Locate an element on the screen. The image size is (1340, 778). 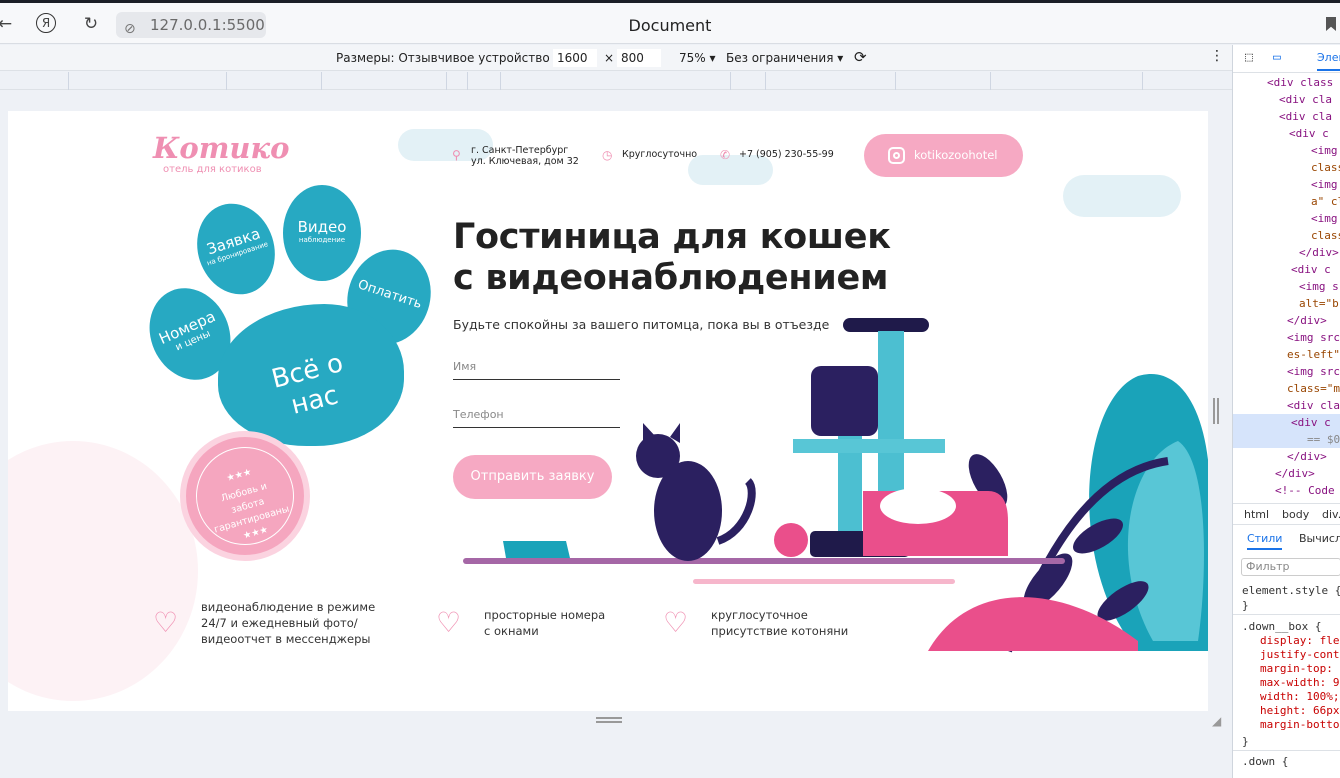
feature-text: 24/7 и ежедневный фото/ is located at coordinates (279, 623).